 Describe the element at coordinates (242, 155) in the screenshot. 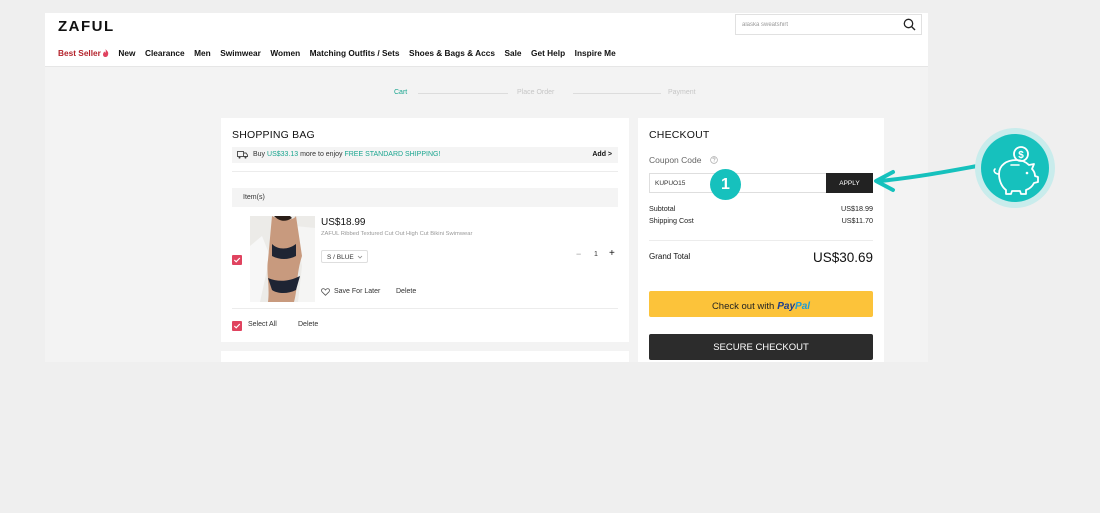

I see `truck-icon` at that location.